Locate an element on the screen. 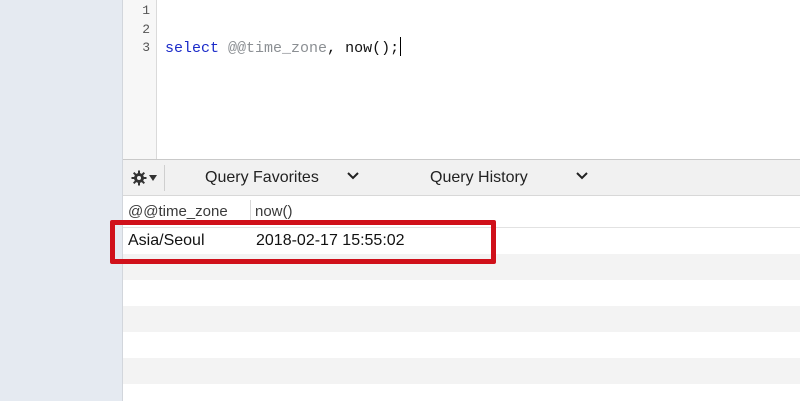 This screenshot has width=800, height=410. query-favorites-label: Query Favorites is located at coordinates (262, 177).